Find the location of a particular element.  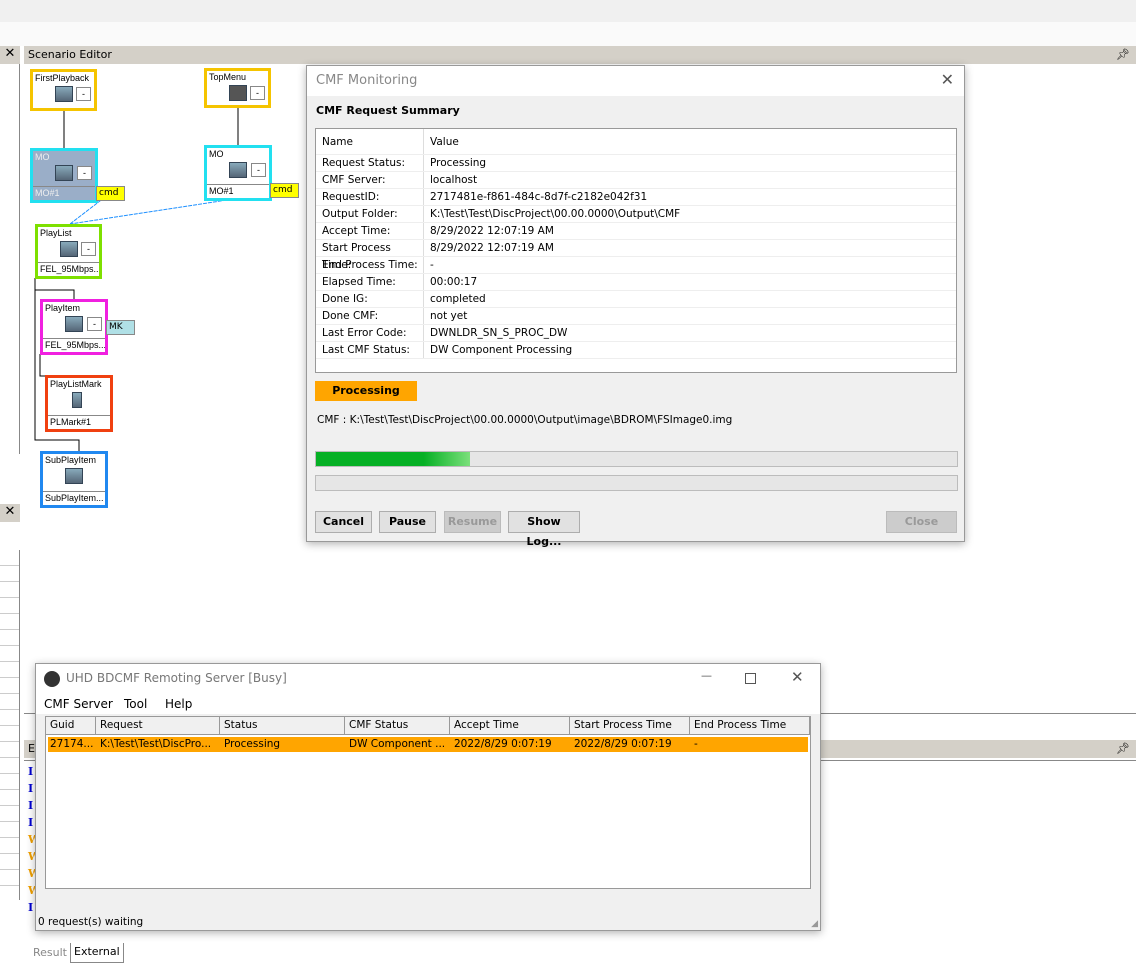

table-row: Last CMF Status: DW Component Processing is located at coordinates (636, 350).